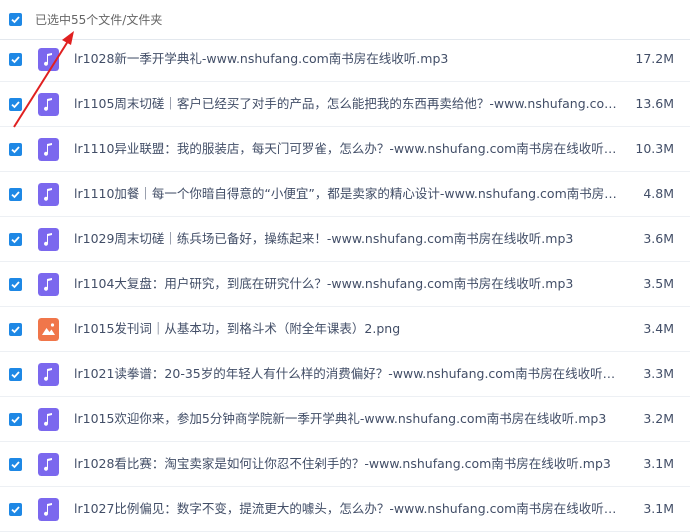 Image resolution: width=690 pixels, height=532 pixels. Describe the element at coordinates (654, 103) in the screenshot. I see `file-size: 13.6M` at that location.